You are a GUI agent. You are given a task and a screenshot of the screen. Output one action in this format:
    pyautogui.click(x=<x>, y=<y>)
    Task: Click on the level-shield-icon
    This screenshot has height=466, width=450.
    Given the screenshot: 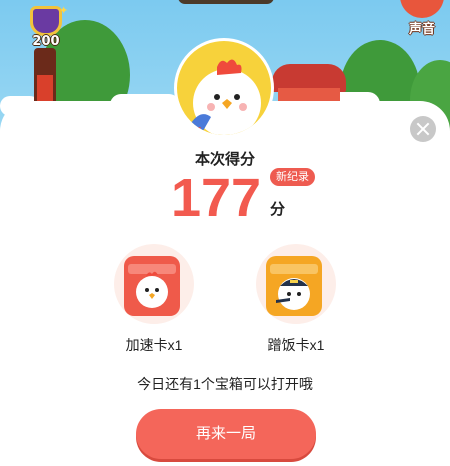 What is the action you would take?
    pyautogui.click(x=46, y=21)
    